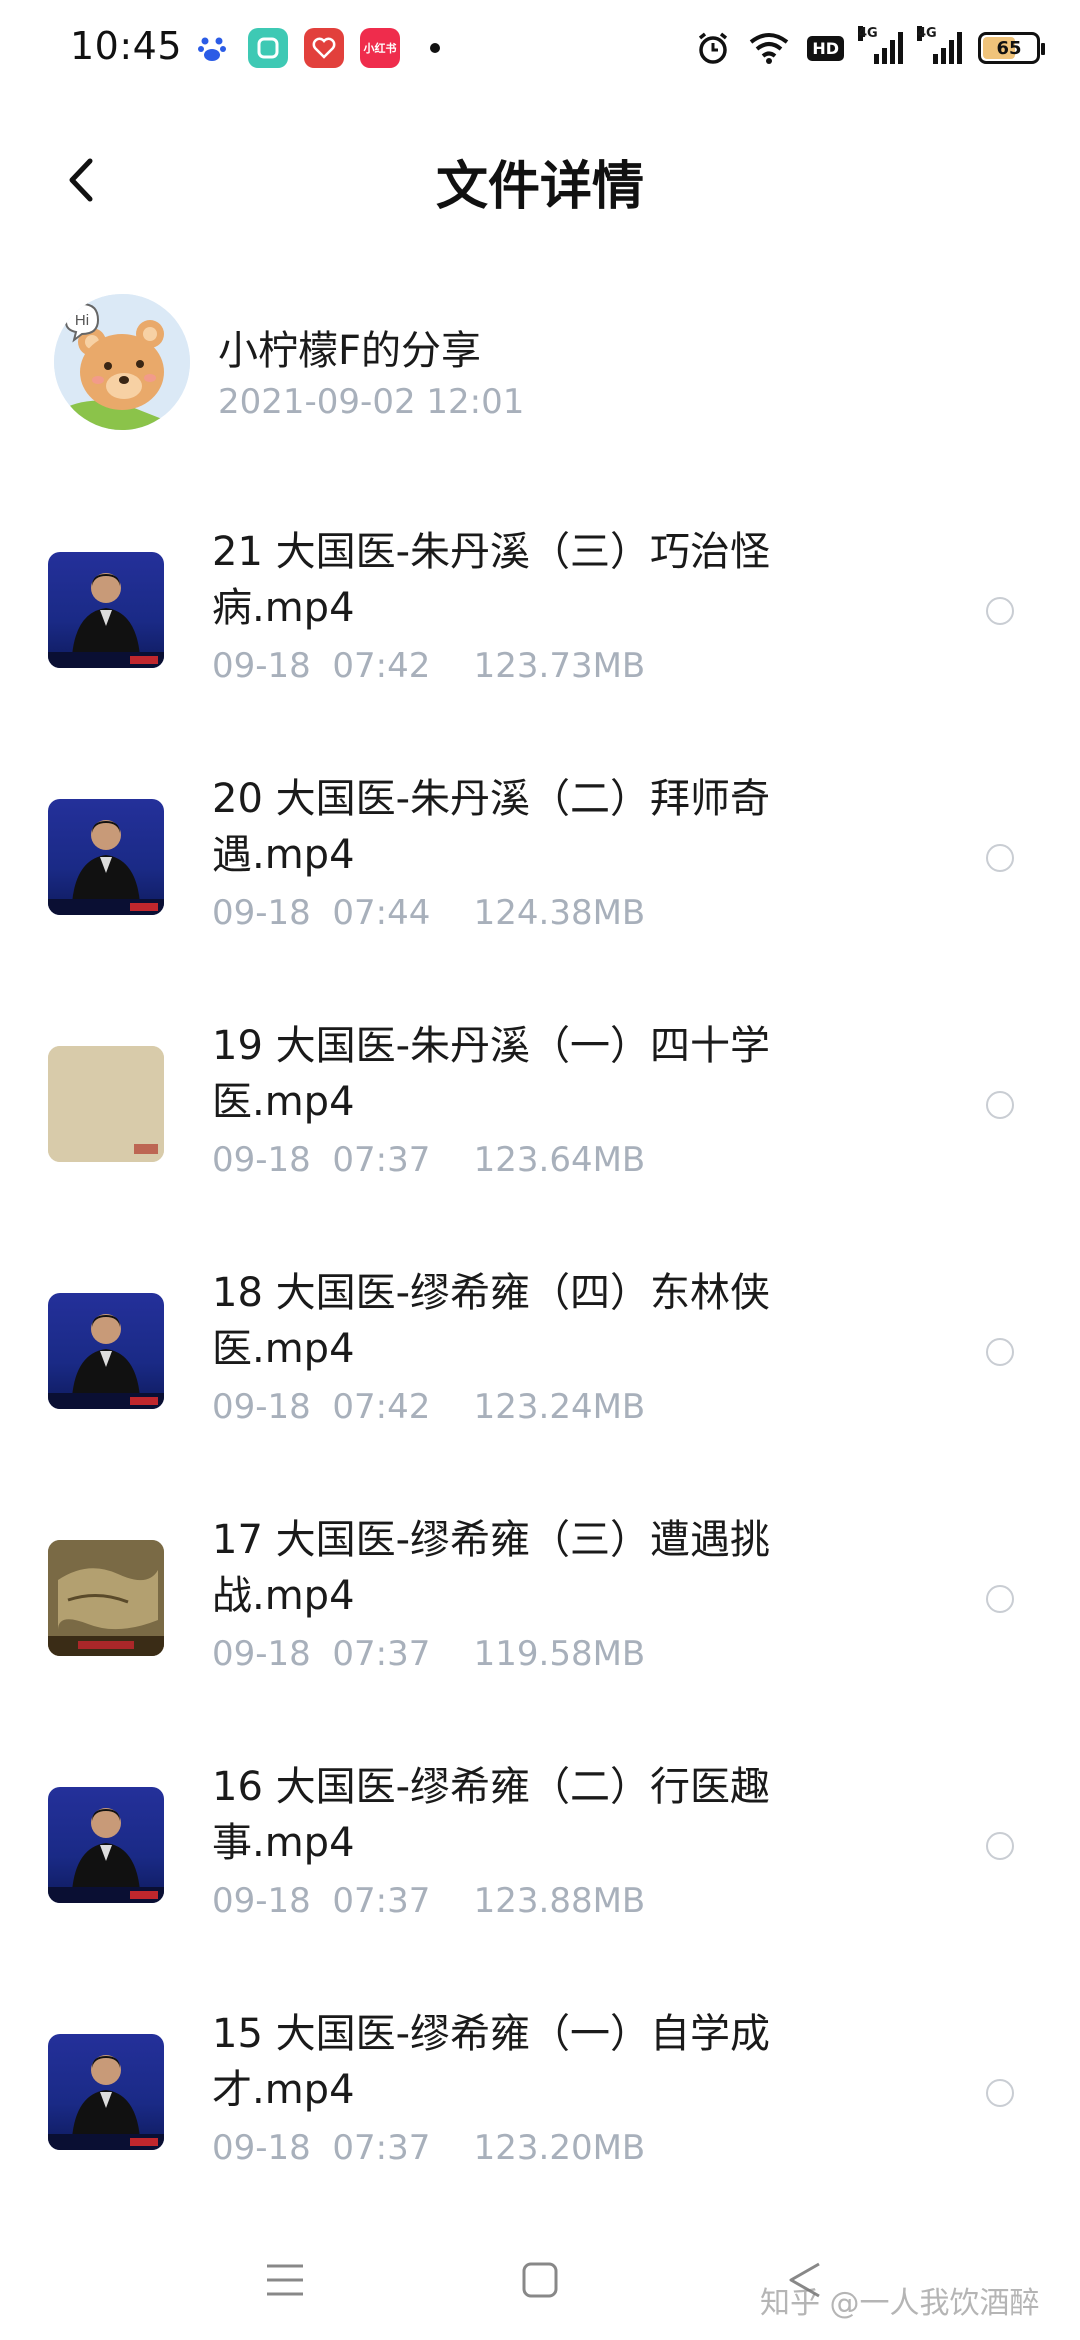 This screenshot has height=2340, width=1080. Describe the element at coordinates (429, 1654) in the screenshot. I see `file-meta: 09-18 07:37 119.58MB` at that location.